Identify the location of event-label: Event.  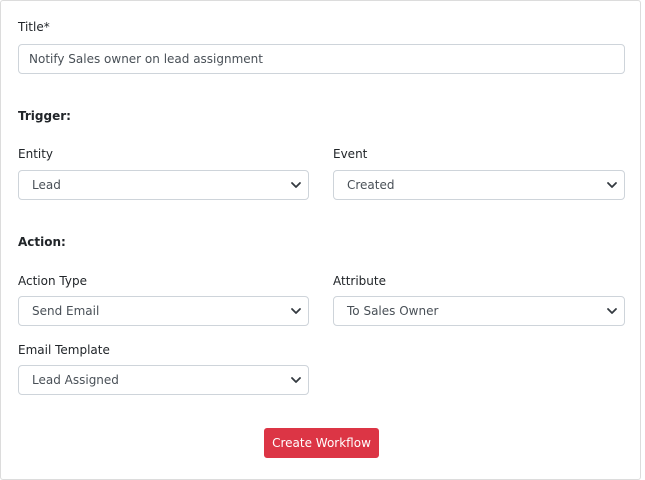
(350, 154).